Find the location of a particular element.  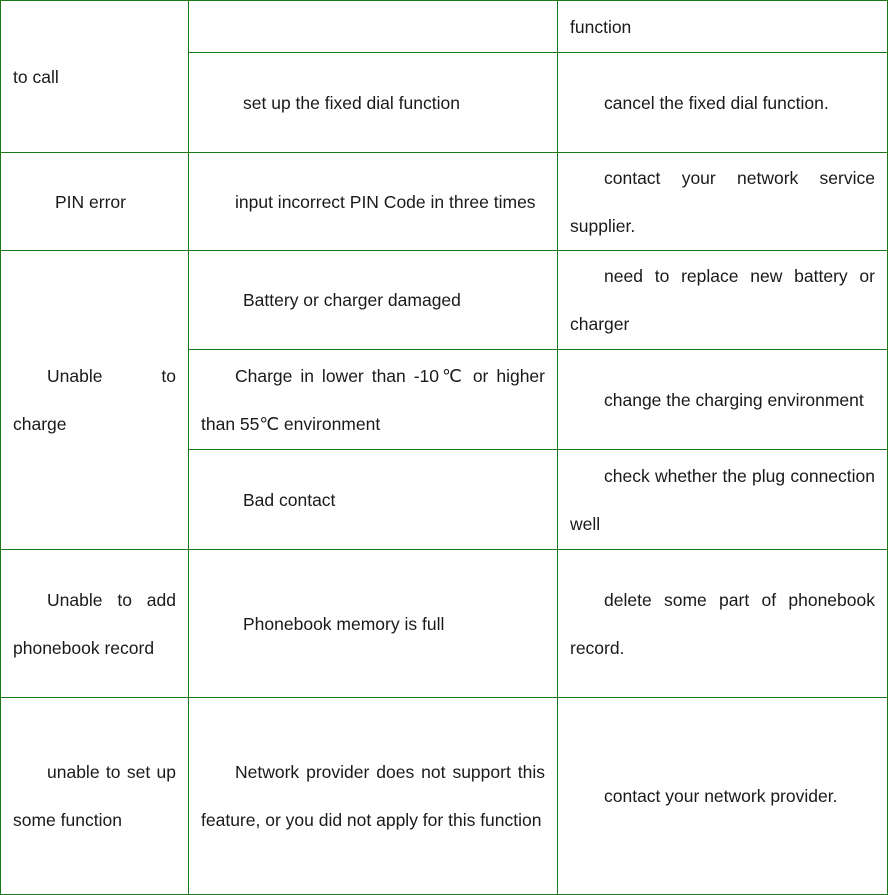

cause-text: Phonebook memory is full is located at coordinates (344, 623).